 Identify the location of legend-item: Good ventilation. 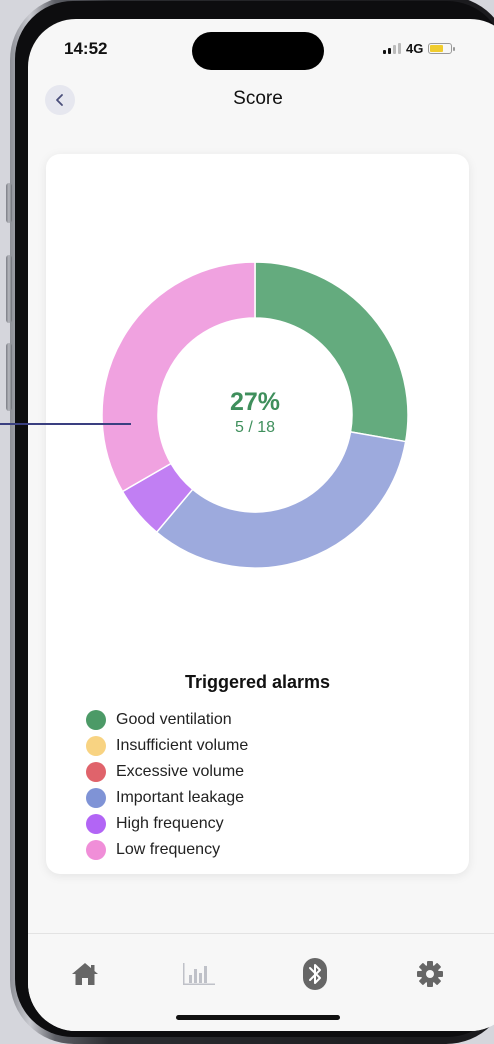
(167, 720).